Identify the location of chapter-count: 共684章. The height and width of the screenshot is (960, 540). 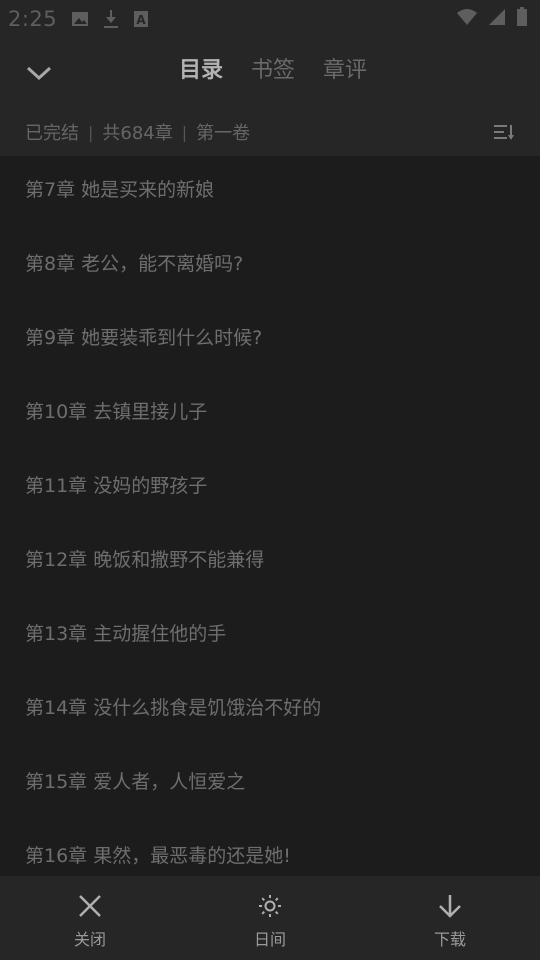
(137, 133).